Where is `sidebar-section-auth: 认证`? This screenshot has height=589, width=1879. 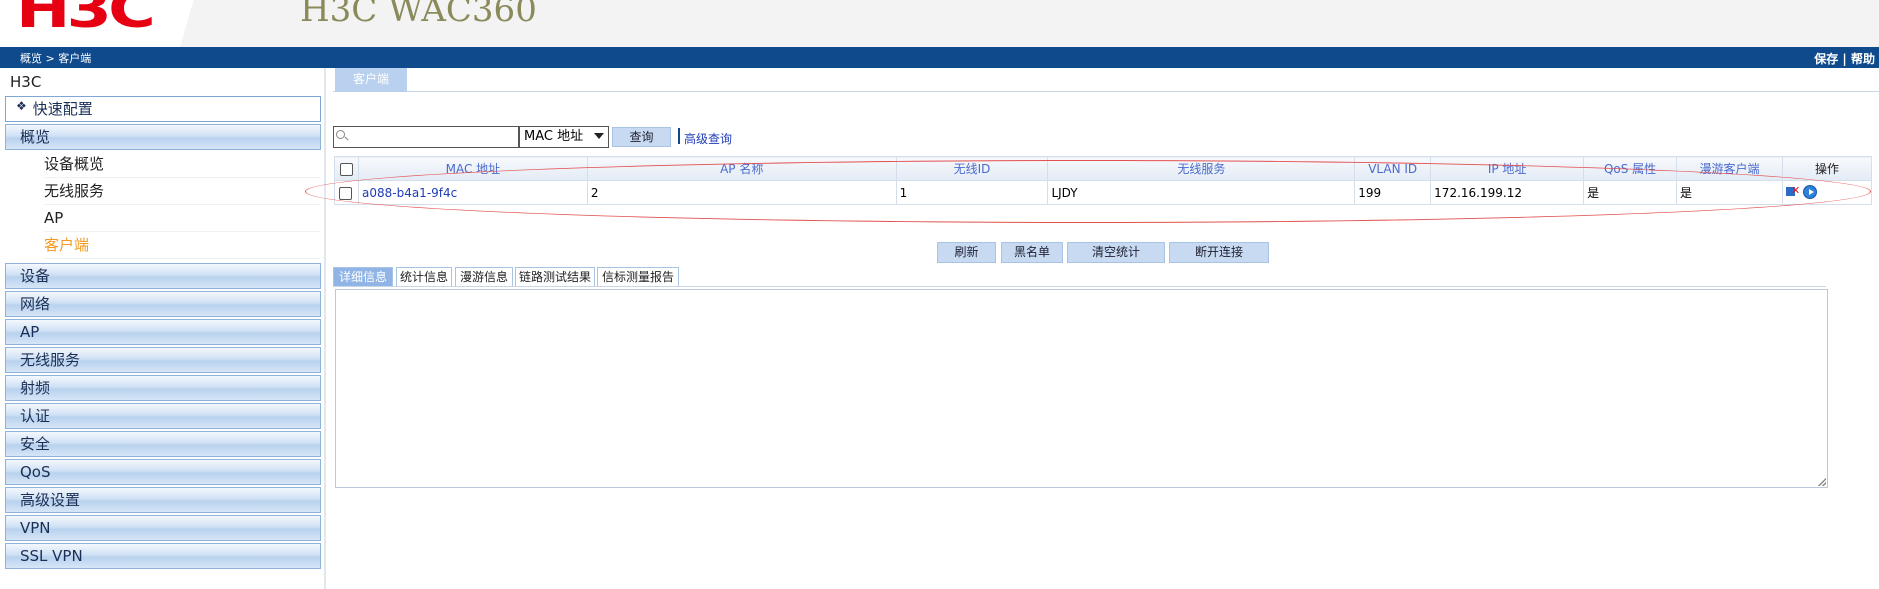 sidebar-section-auth: 认证 is located at coordinates (163, 416).